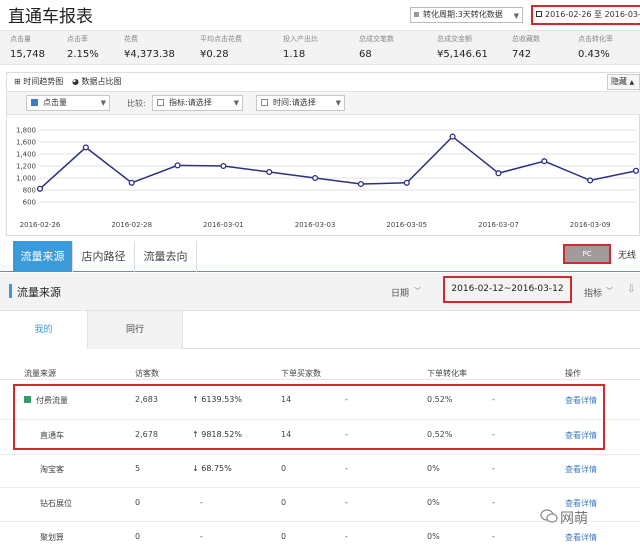 The width and height of the screenshot is (640, 548). I want to click on download-icon: ⇩, so click(631, 289).